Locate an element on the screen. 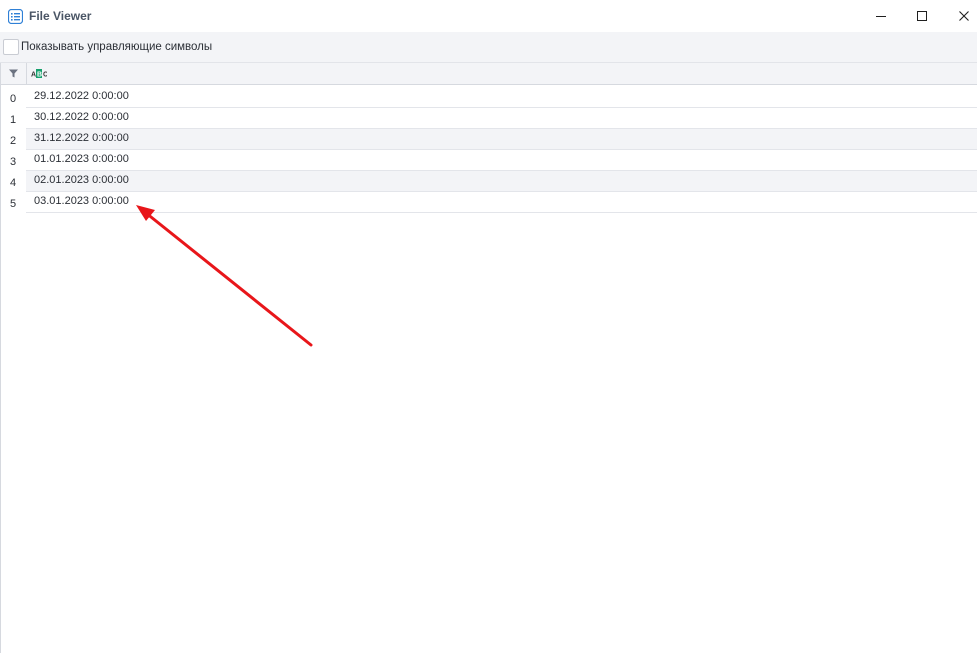 Image resolution: width=977 pixels, height=653 pixels. table-row: 4 02.01.2023 0:00:00 is located at coordinates (489, 181).